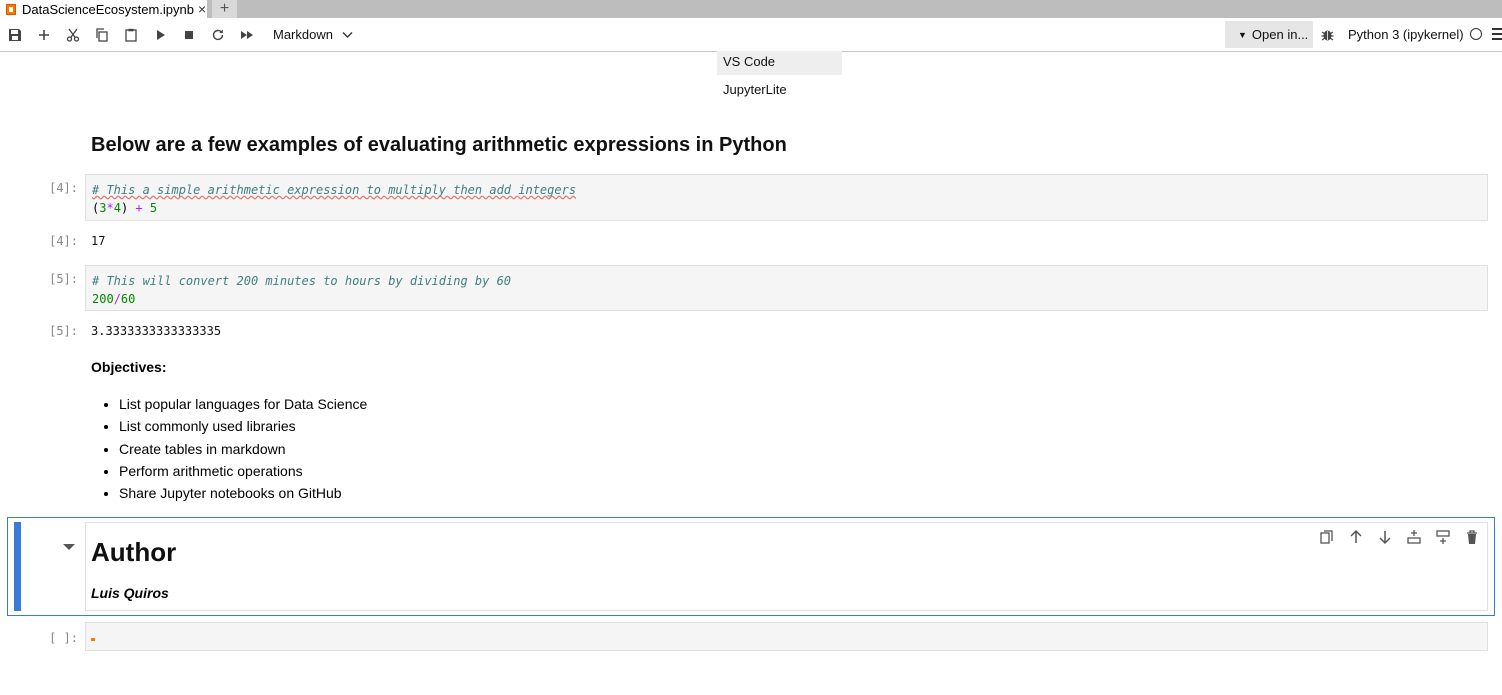 Image resolution: width=1502 pixels, height=695 pixels. What do you see at coordinates (786, 566) in the screenshot?
I see `markdown-cell-body` at bounding box center [786, 566].